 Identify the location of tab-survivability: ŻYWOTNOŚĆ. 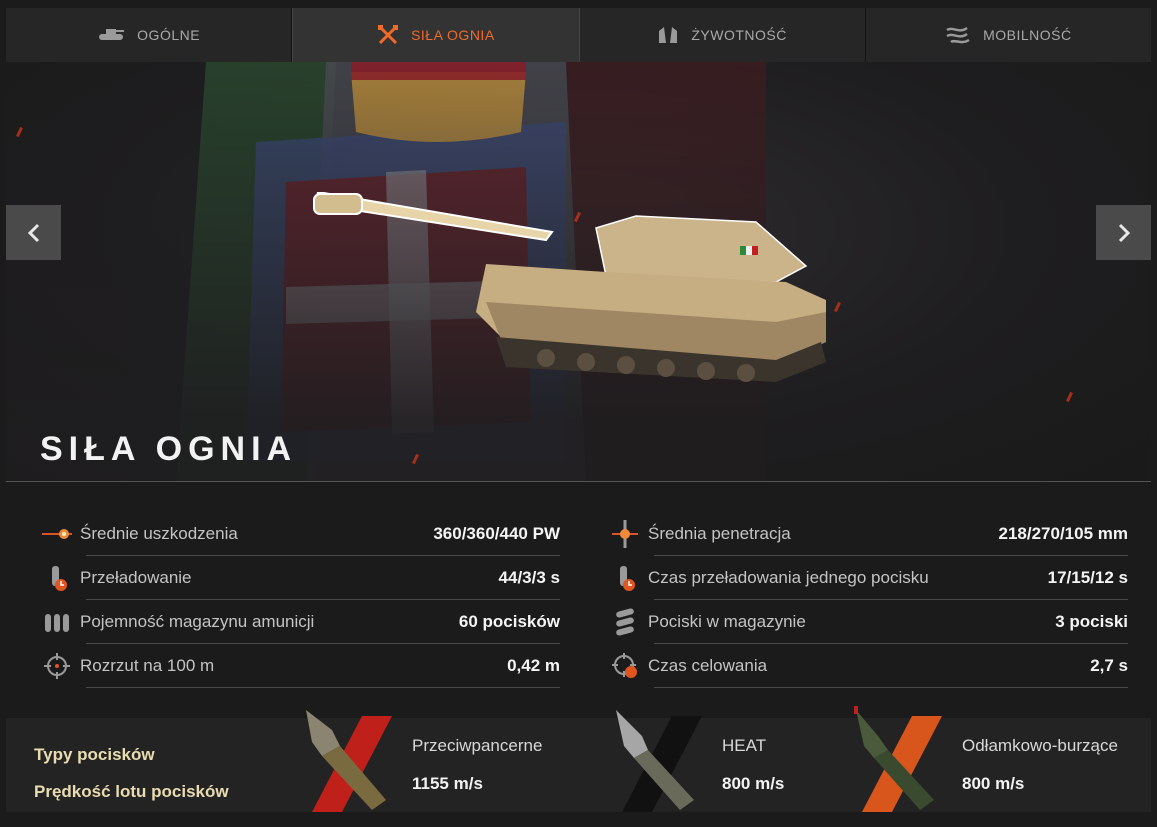
(723, 35).